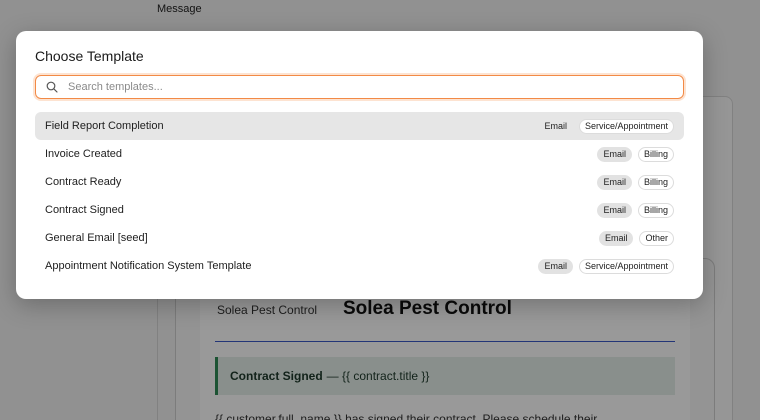 The image size is (760, 420). I want to click on search-input, so click(358, 87).